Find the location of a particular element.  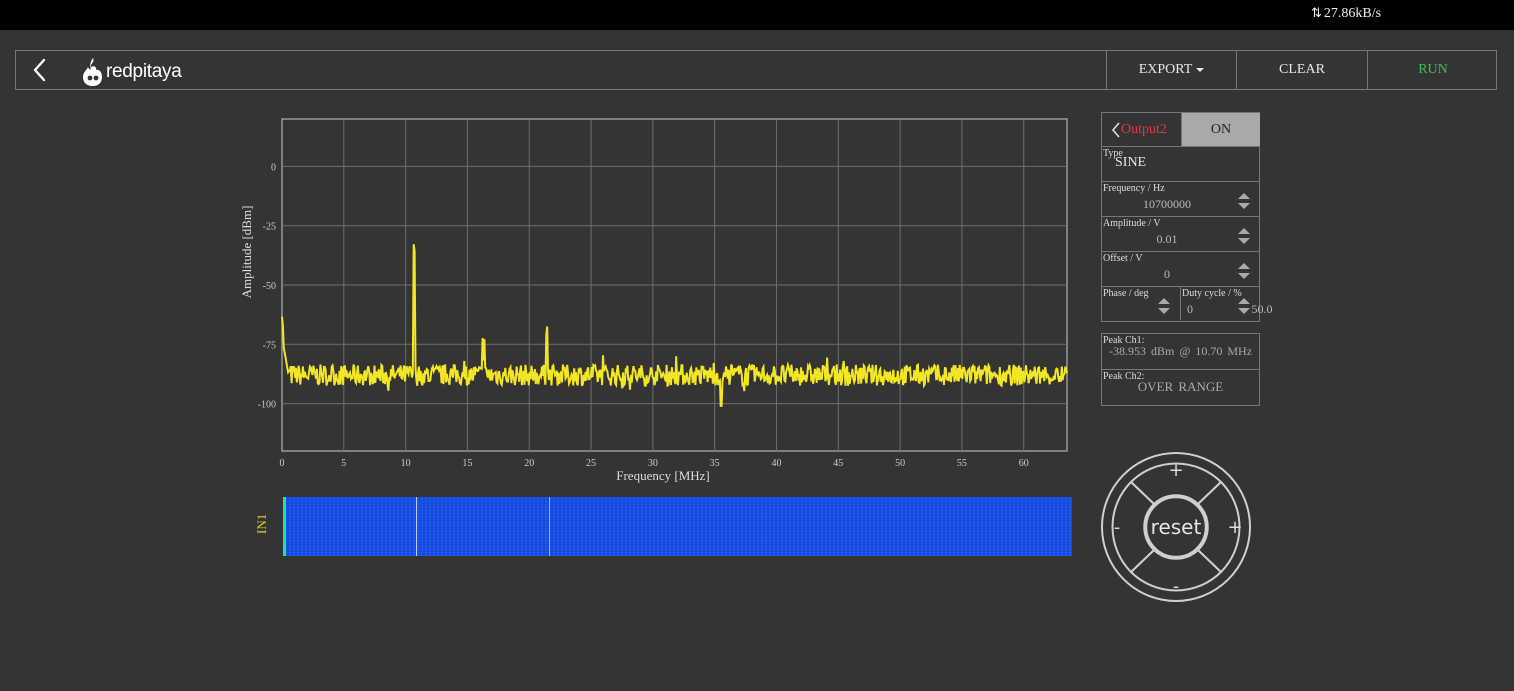

output-on-toggle: ON is located at coordinates (1220, 129).